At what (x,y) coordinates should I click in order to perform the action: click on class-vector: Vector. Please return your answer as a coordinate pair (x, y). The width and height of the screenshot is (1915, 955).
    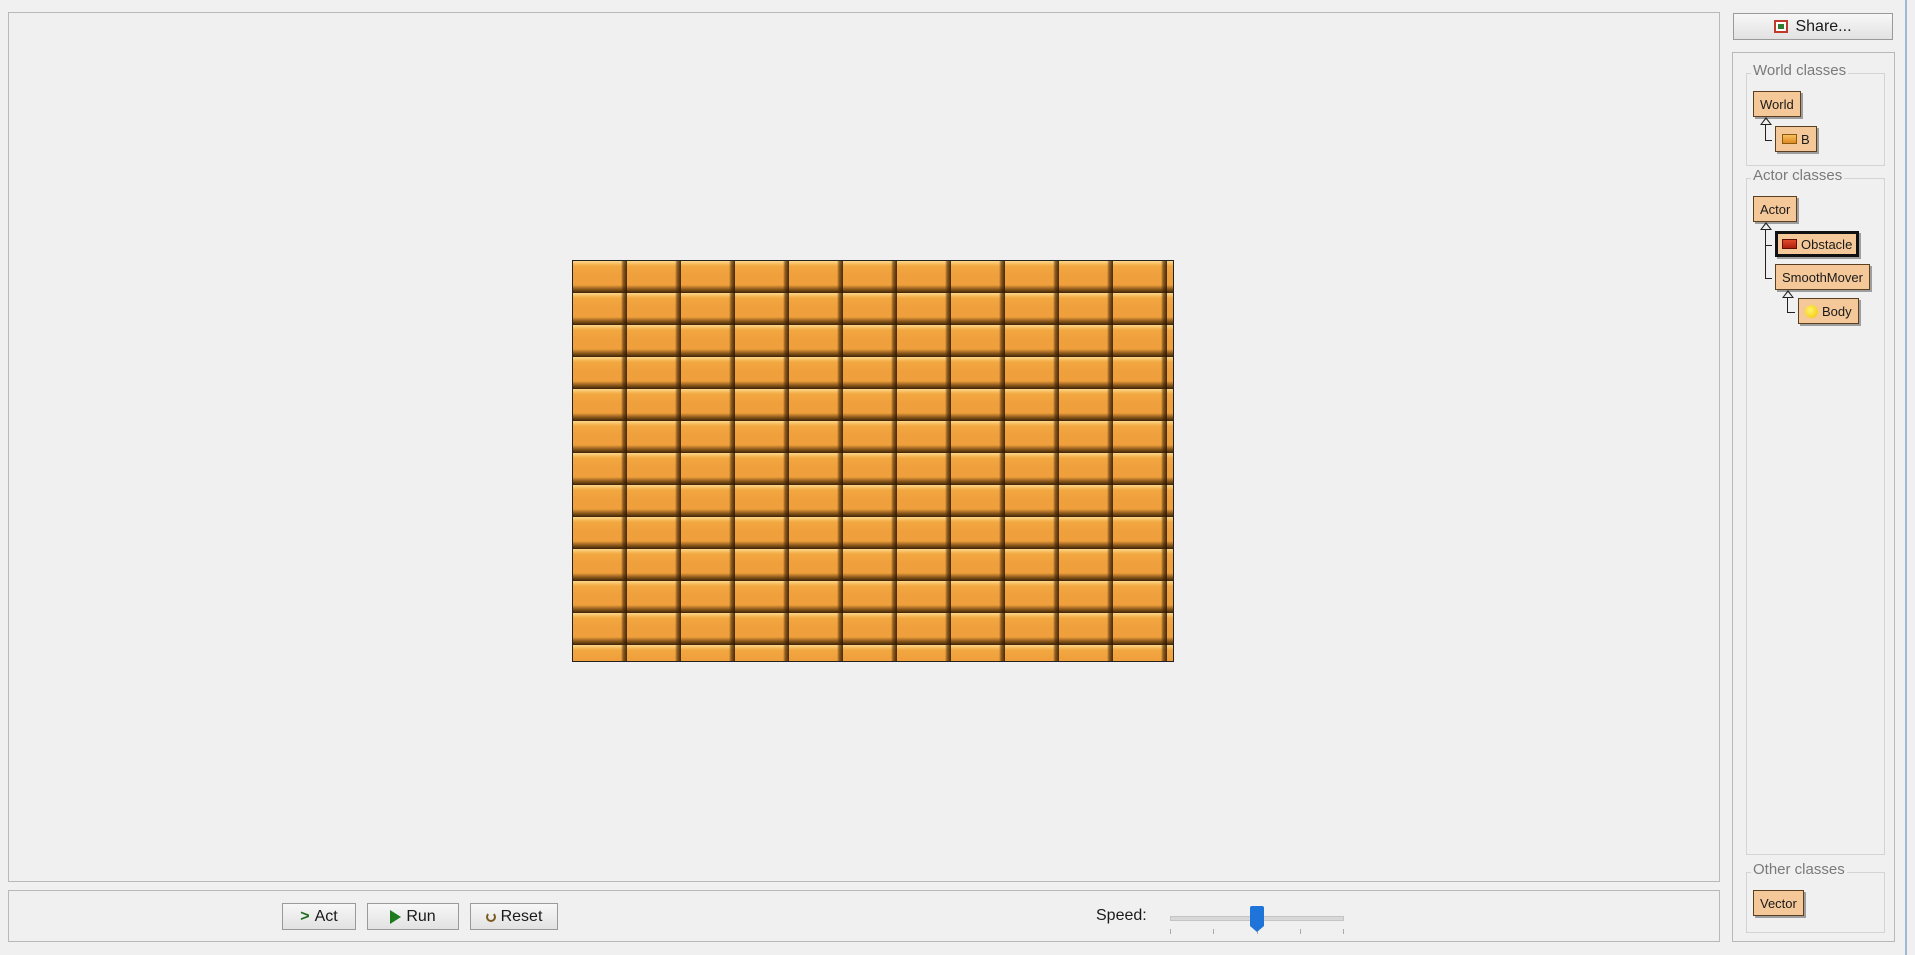
    Looking at the image, I should click on (1778, 903).